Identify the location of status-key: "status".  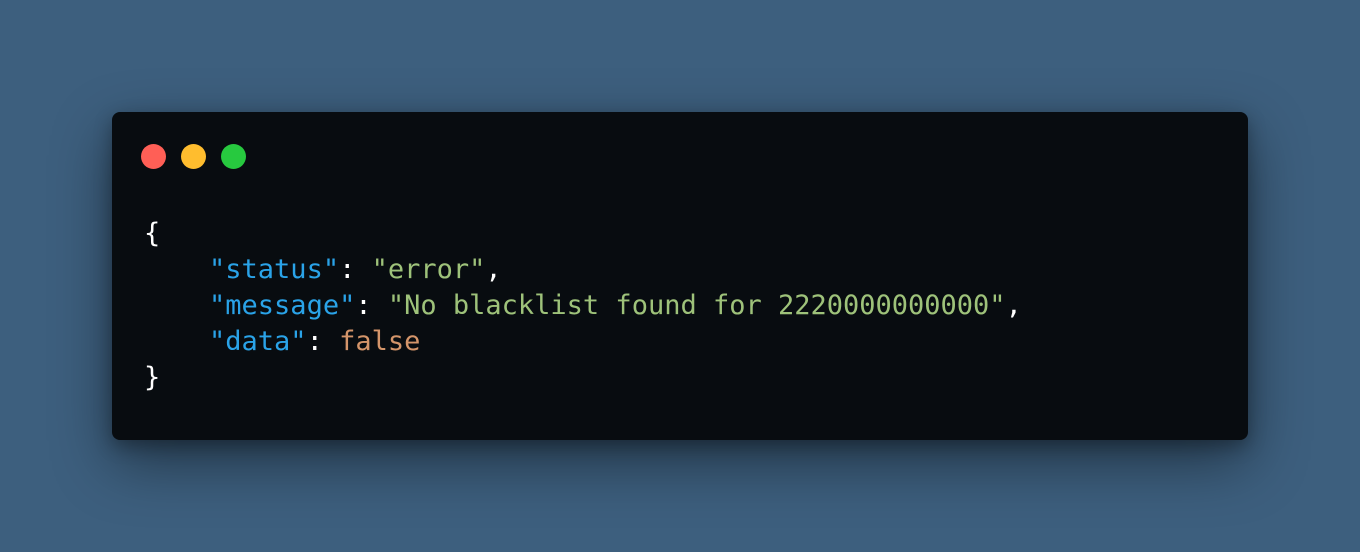
(274, 269).